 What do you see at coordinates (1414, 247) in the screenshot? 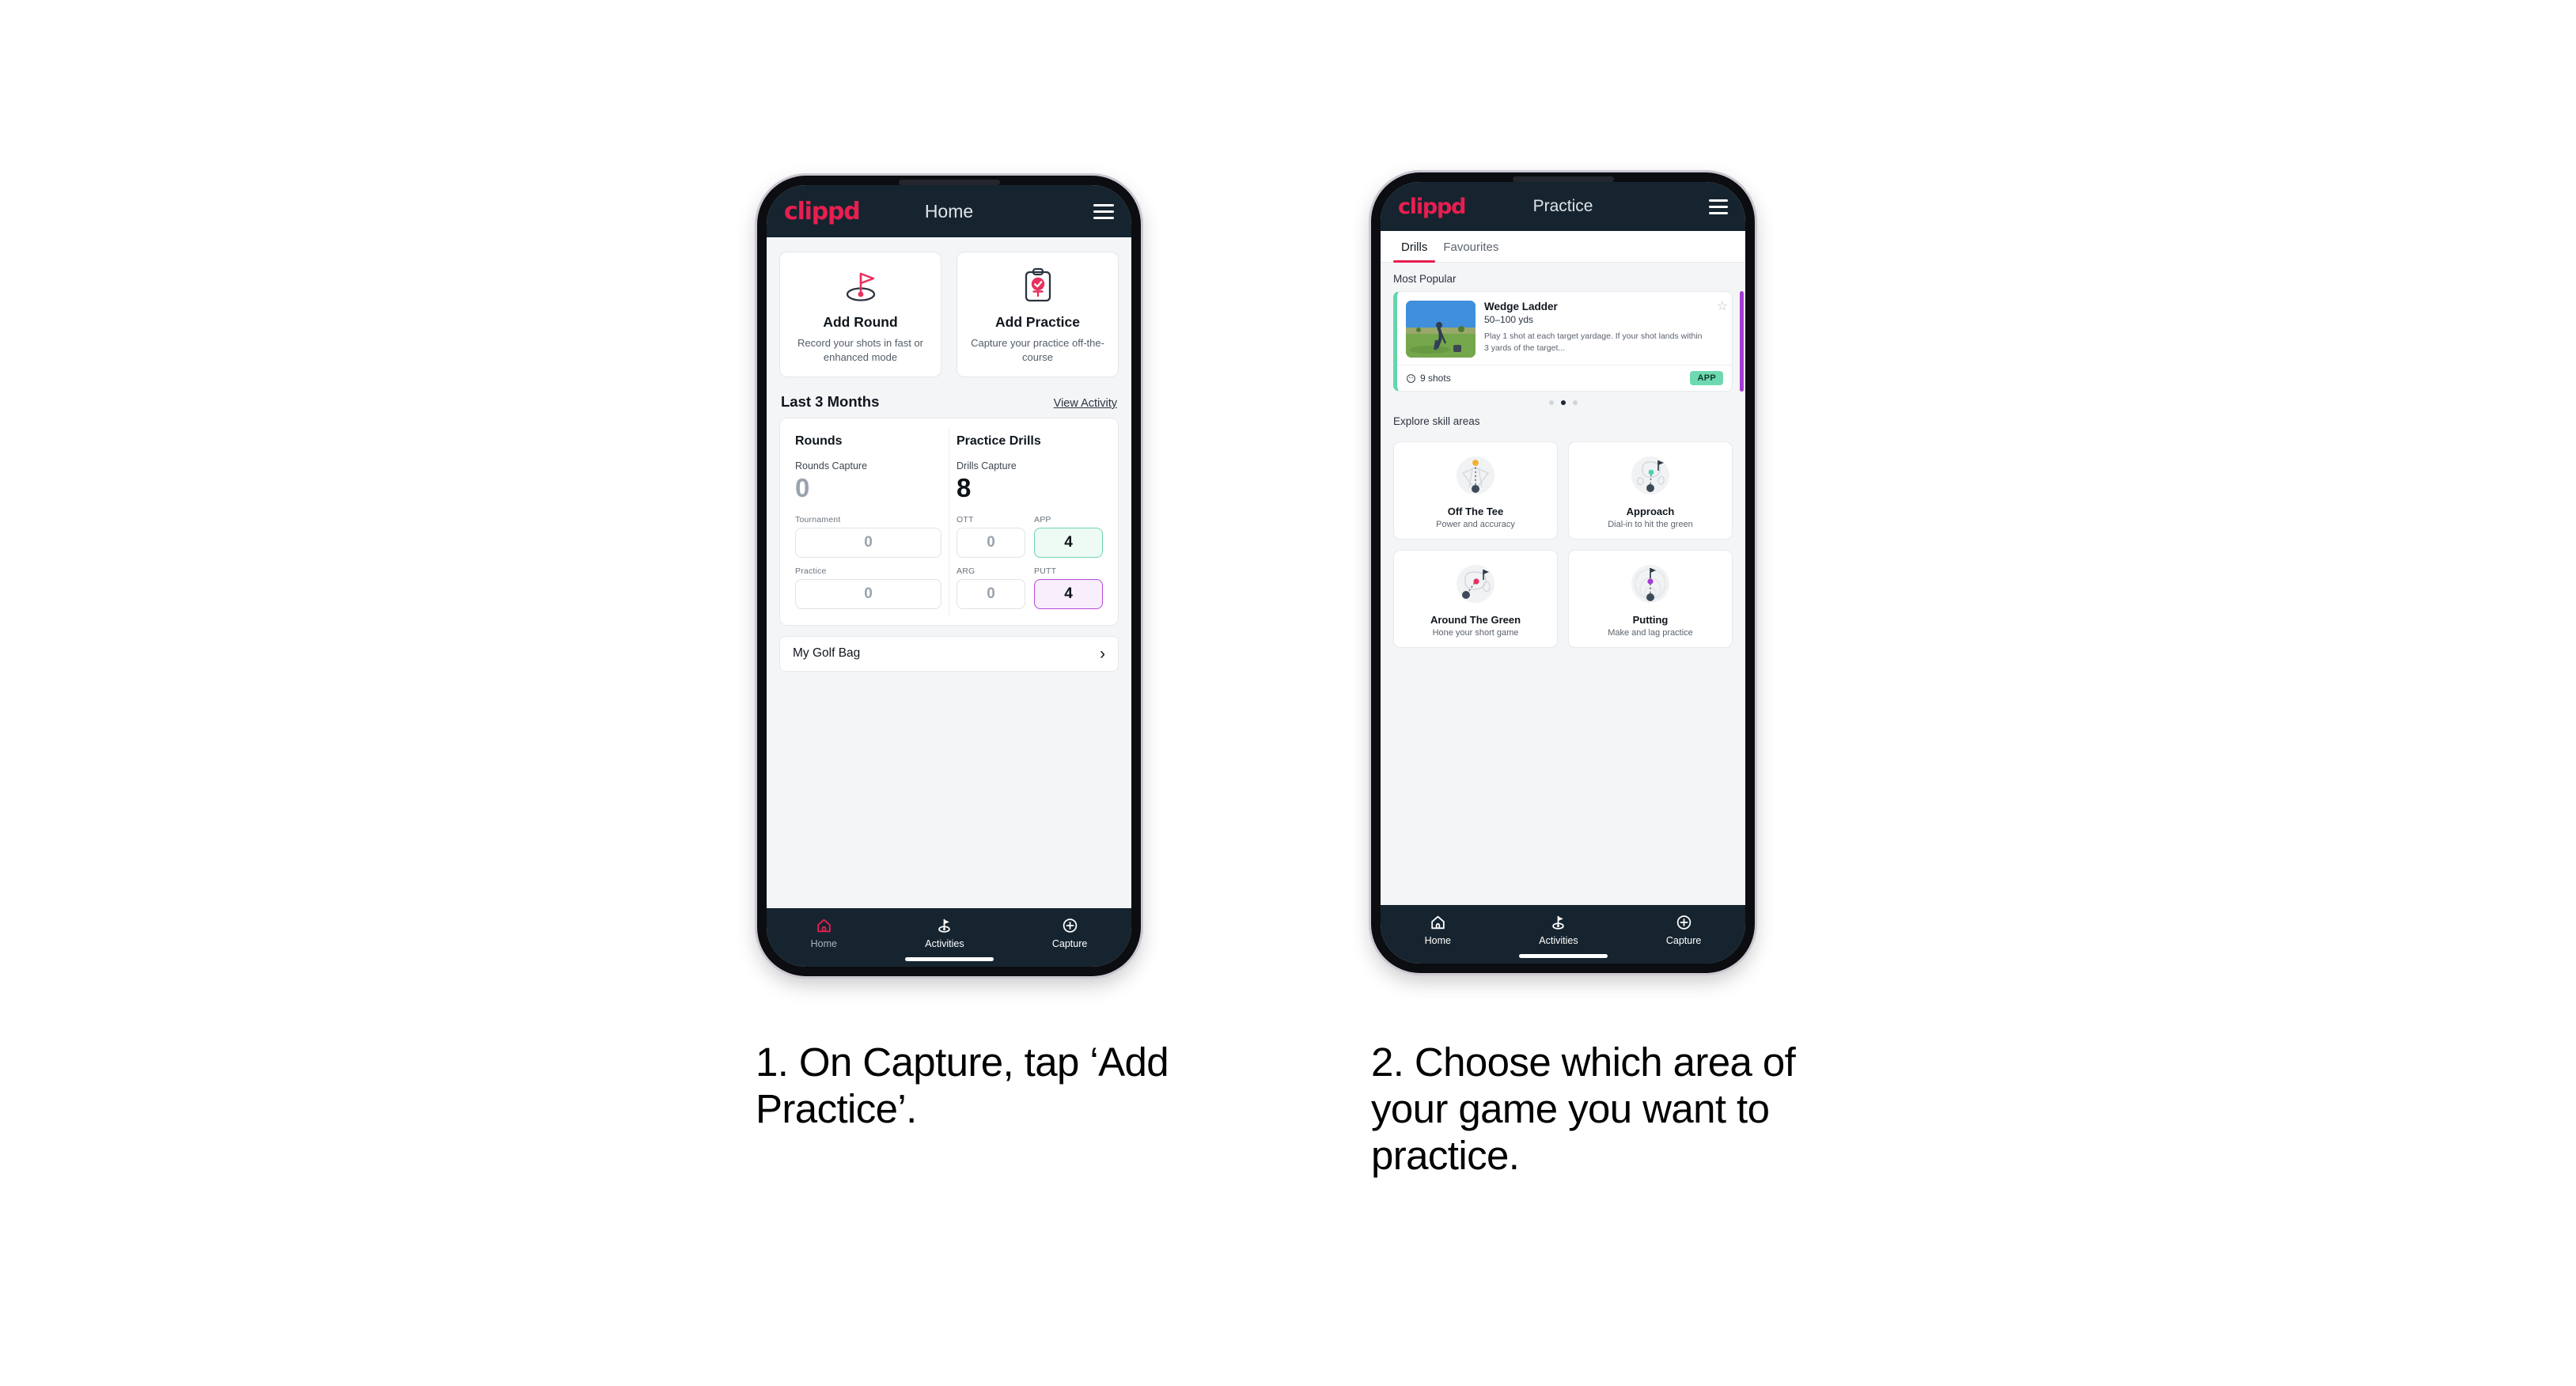
I see `tab-drills: Drills` at bounding box center [1414, 247].